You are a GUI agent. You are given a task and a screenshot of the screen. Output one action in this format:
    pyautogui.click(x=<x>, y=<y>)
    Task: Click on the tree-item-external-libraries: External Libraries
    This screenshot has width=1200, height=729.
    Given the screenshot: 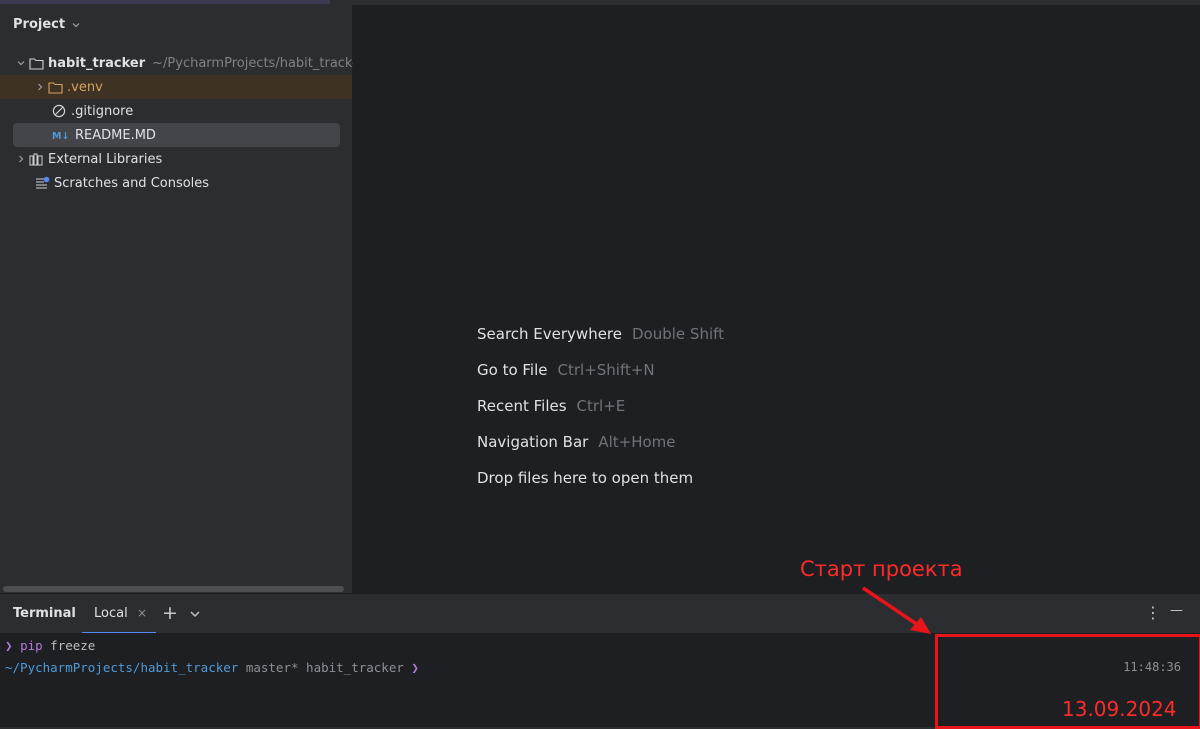 What is the action you would take?
    pyautogui.click(x=88, y=159)
    